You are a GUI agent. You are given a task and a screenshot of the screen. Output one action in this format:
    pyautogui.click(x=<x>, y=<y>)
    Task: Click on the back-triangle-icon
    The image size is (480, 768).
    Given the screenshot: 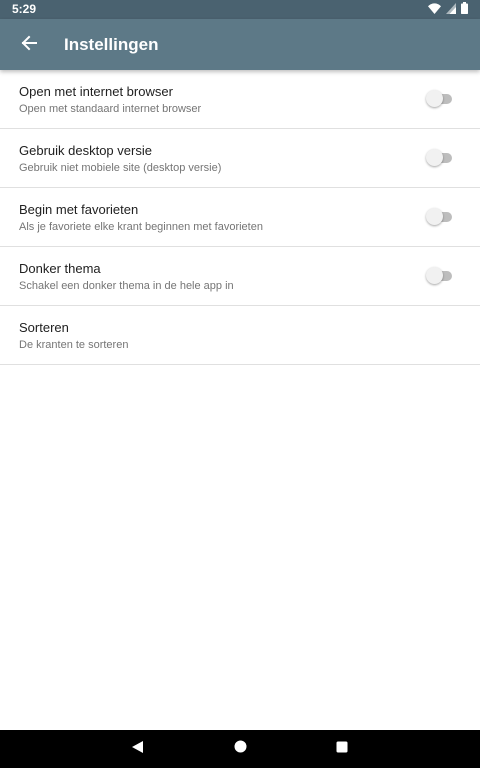 What is the action you would take?
    pyautogui.click(x=137, y=749)
    